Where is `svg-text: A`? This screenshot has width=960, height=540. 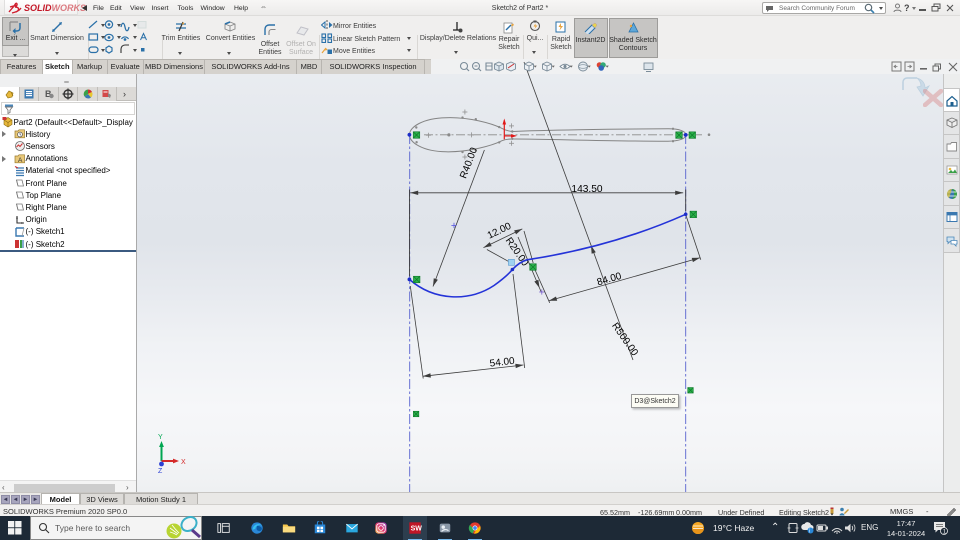 svg-text: A is located at coordinates (20, 160).